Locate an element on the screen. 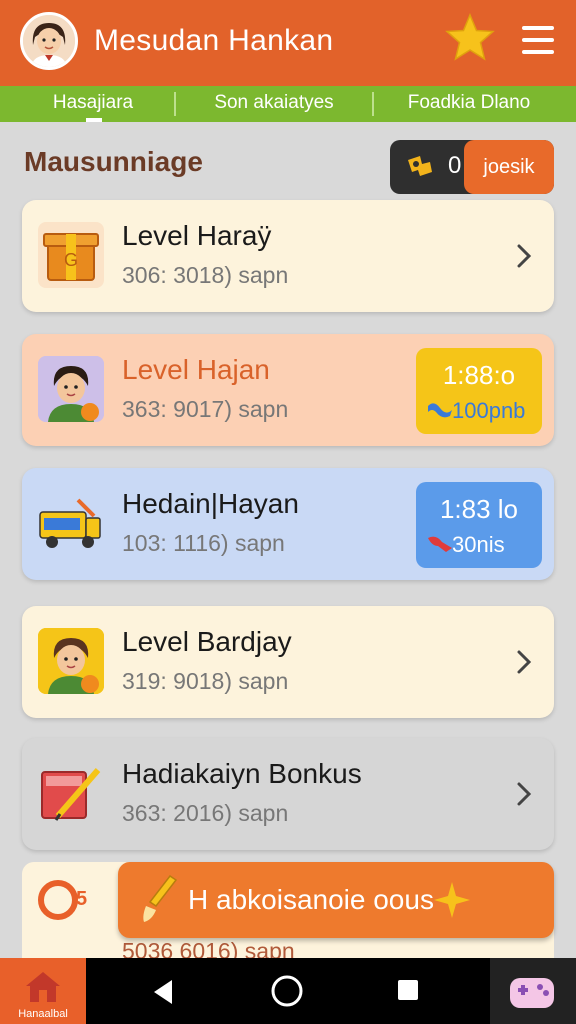 The width and height of the screenshot is (576, 1024). menu-icon is located at coordinates (538, 41).